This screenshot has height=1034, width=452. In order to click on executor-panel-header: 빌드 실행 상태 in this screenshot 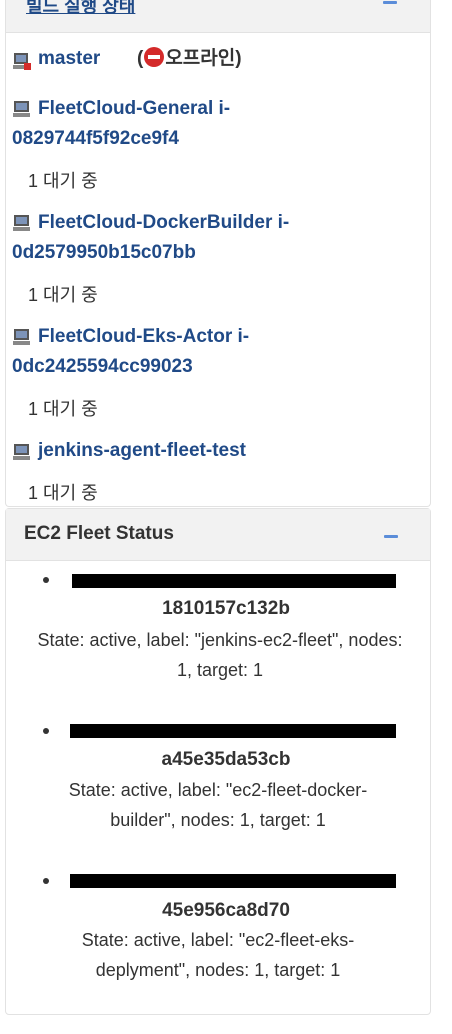, I will do `click(218, 16)`.